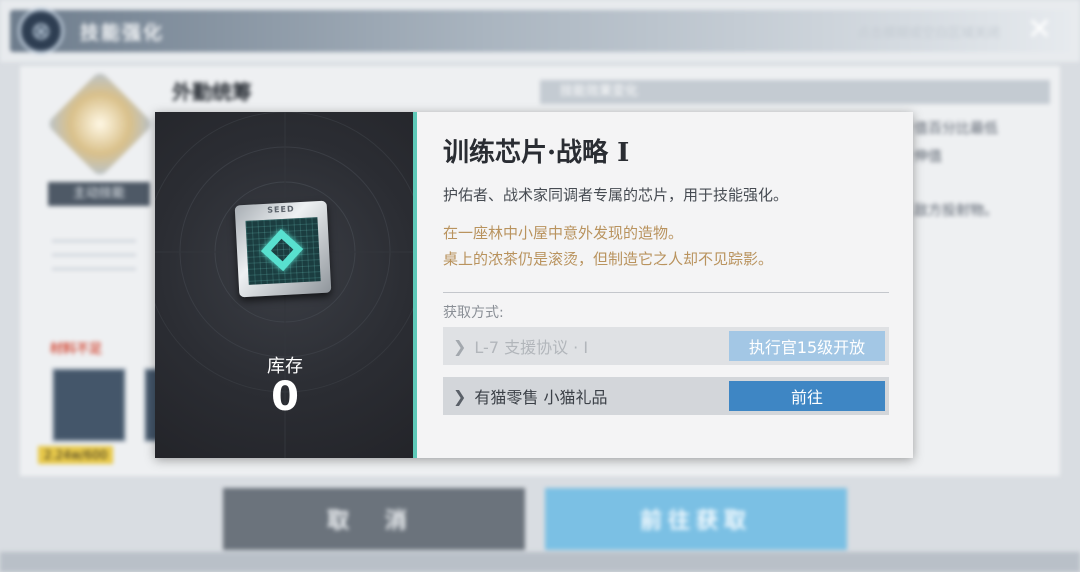 The image size is (1080, 572). Describe the element at coordinates (807, 396) in the screenshot. I see `source-go-button: 前往` at that location.